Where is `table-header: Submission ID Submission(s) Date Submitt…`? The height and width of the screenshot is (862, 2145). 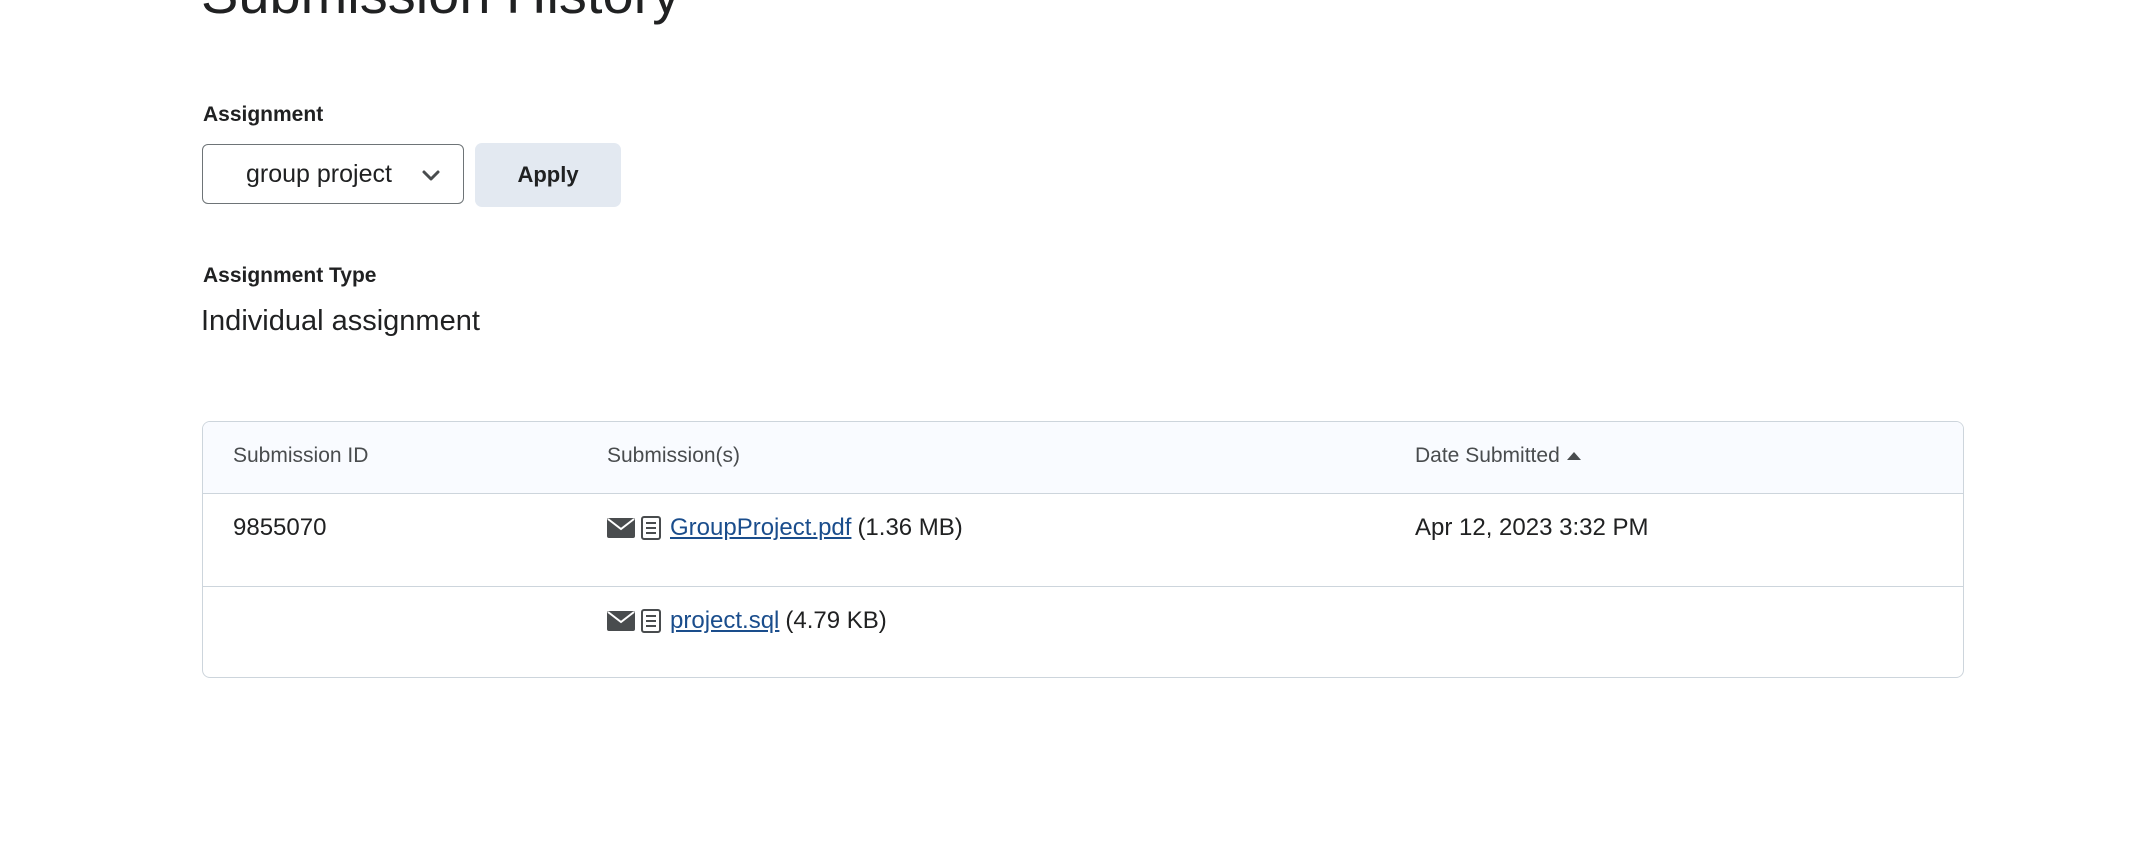 table-header: Submission ID Submission(s) Date Submitt… is located at coordinates (1083, 458).